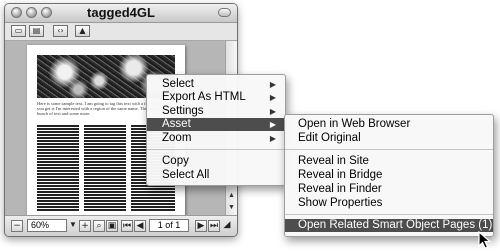  What do you see at coordinates (82, 31) in the screenshot?
I see `image-view-icon: ▲` at bounding box center [82, 31].